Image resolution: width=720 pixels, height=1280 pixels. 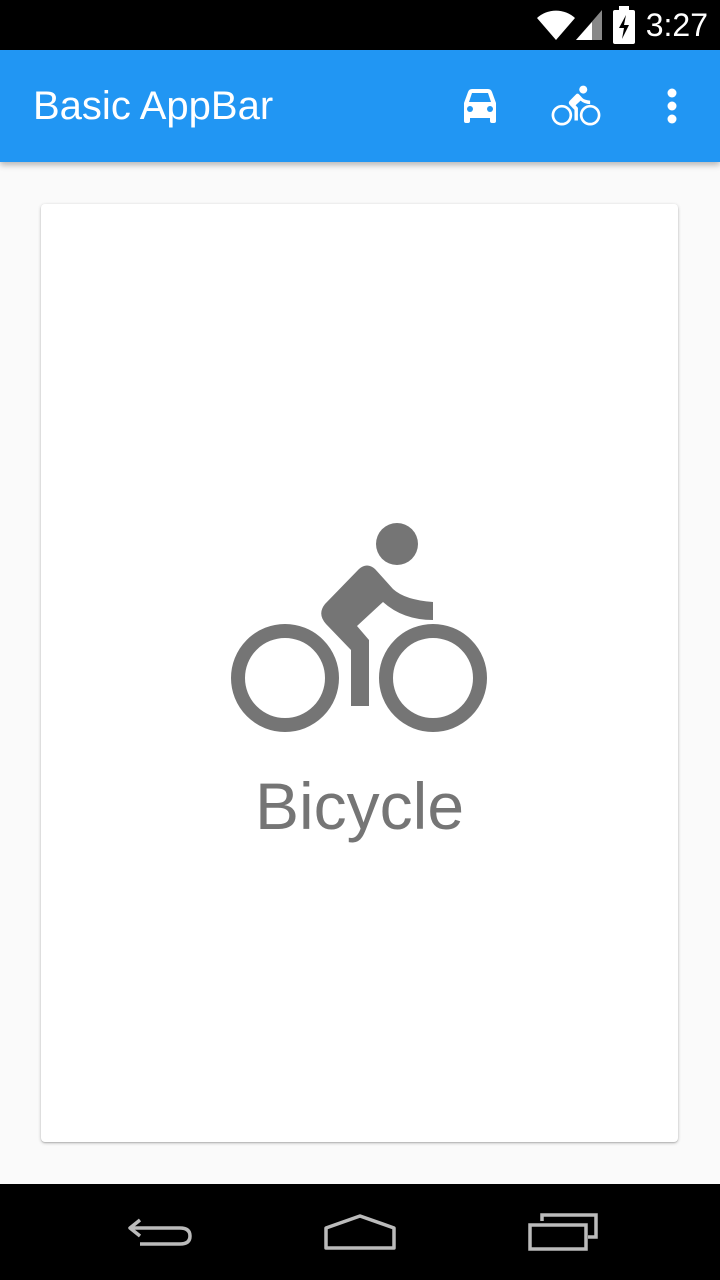 I want to click on app-bar-title: Basic AppBar, so click(x=153, y=106).